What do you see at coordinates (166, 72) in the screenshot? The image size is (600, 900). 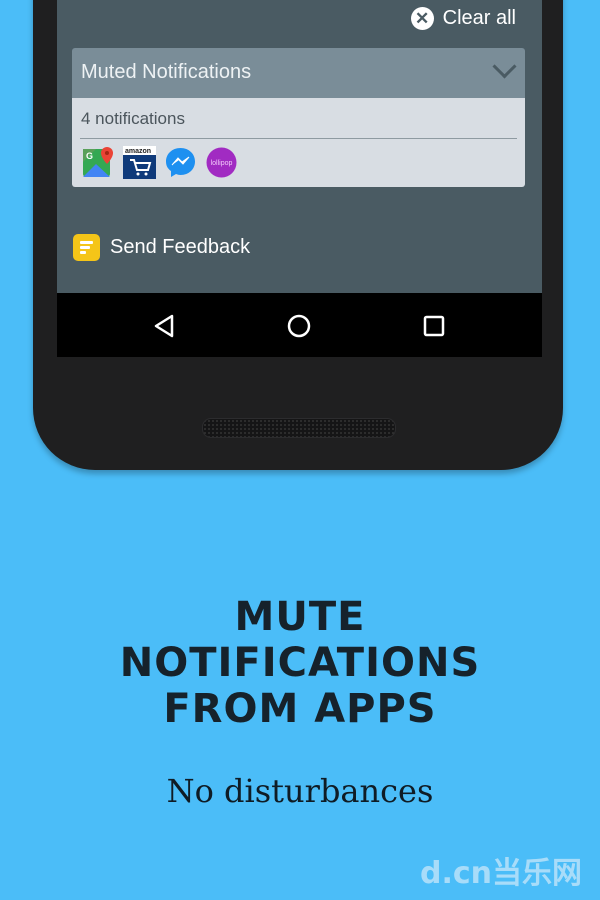 I see `card-title: Muted Notifications` at bounding box center [166, 72].